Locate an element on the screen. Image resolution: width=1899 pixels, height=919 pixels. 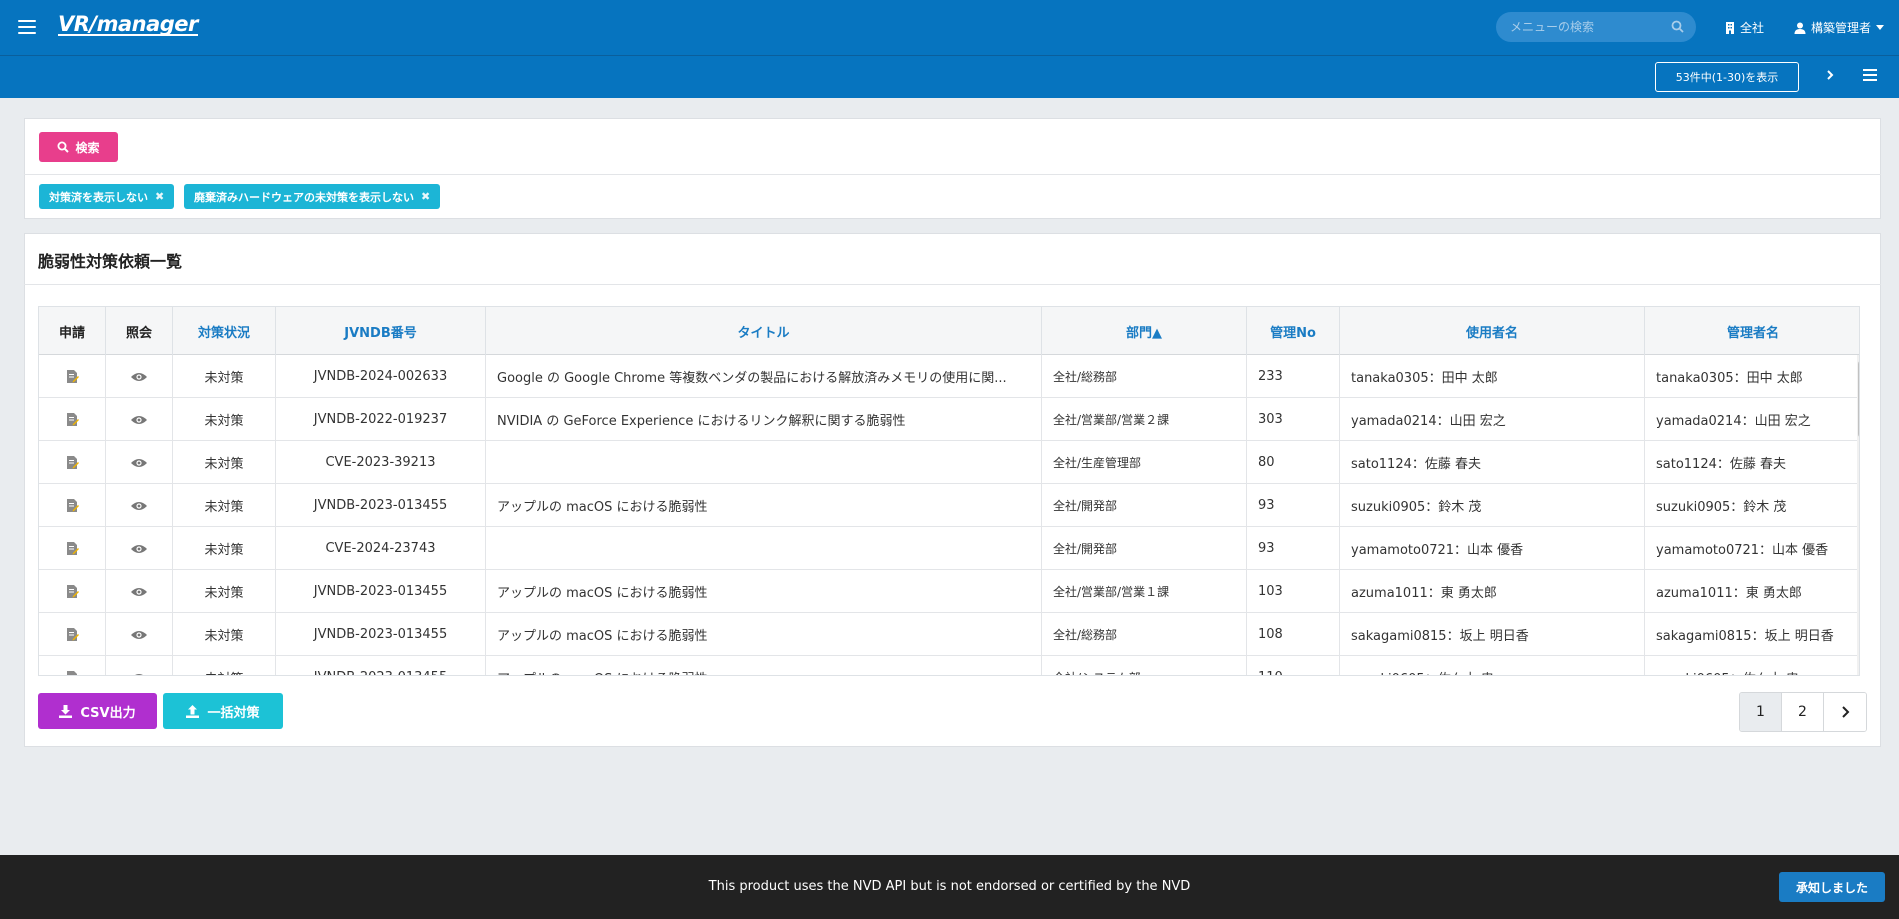
csv-export-button: CSV出力 is located at coordinates (97, 711).